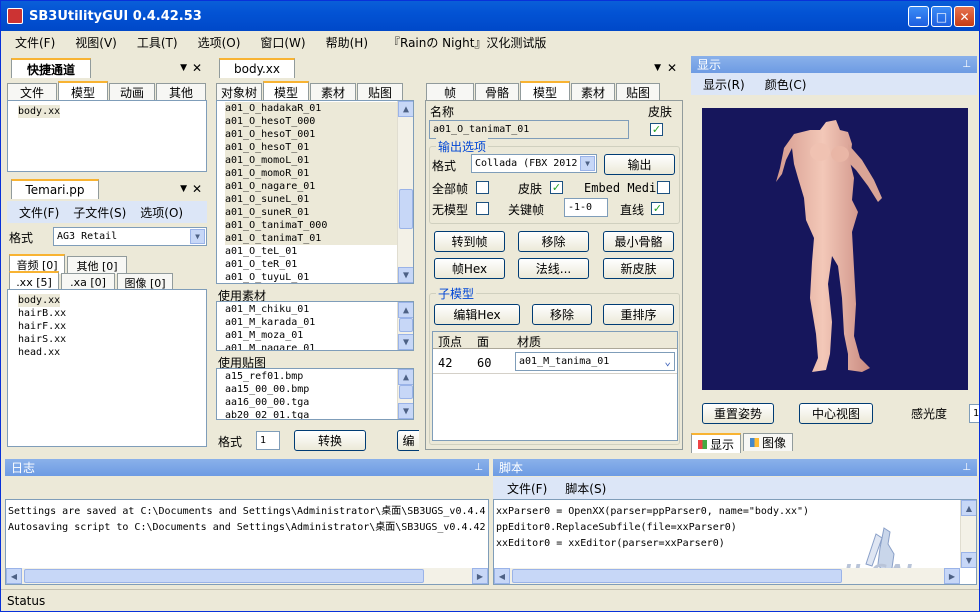 The image size is (980, 612). Describe the element at coordinates (738, 413) in the screenshot. I see `reset-pose-button: 重置姿势` at that location.